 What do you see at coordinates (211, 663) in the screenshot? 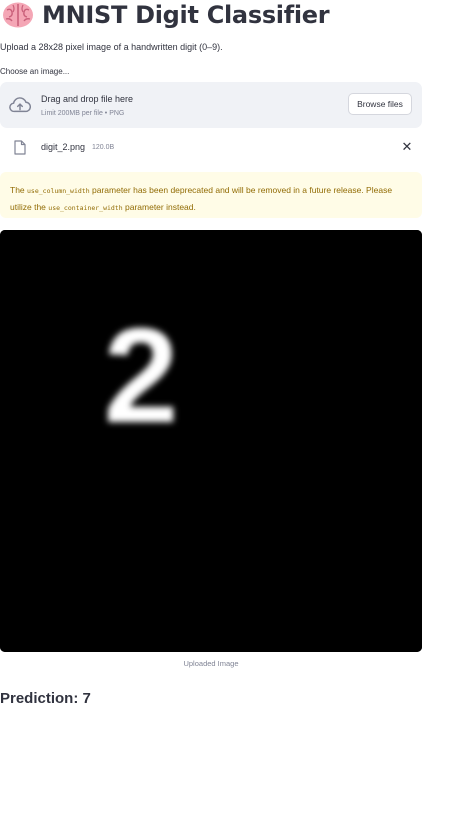
I see `image-caption: Uploaded Image` at bounding box center [211, 663].